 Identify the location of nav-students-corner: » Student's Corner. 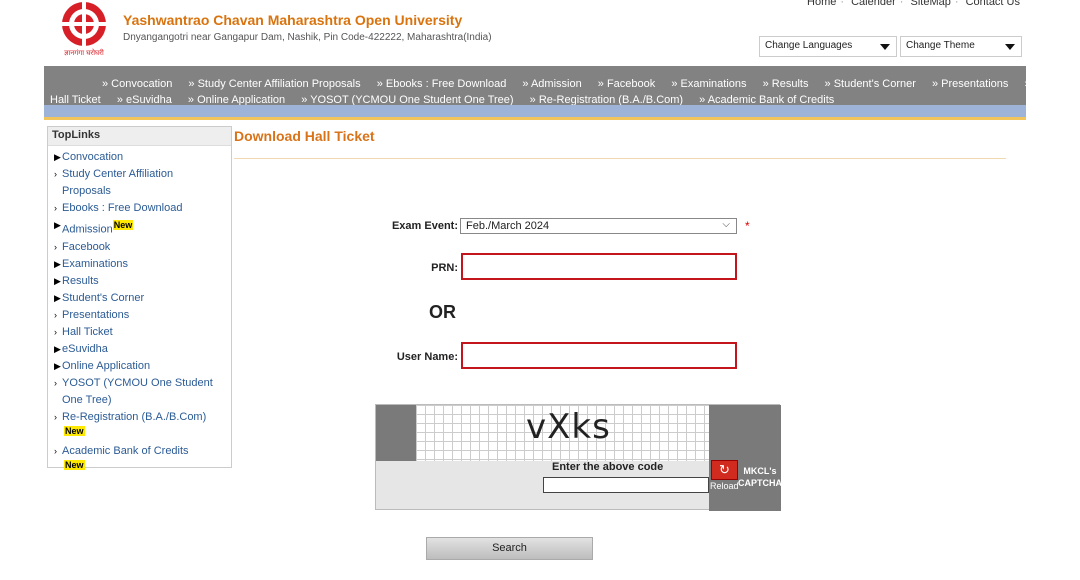
(870, 84).